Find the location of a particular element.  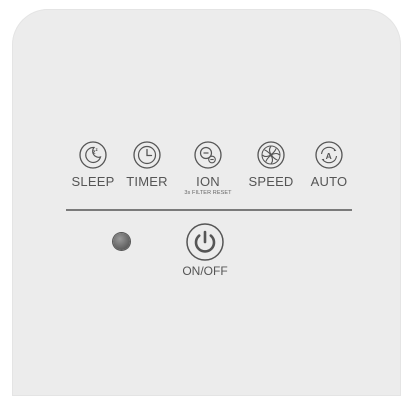

clock-icon is located at coordinates (147, 155).